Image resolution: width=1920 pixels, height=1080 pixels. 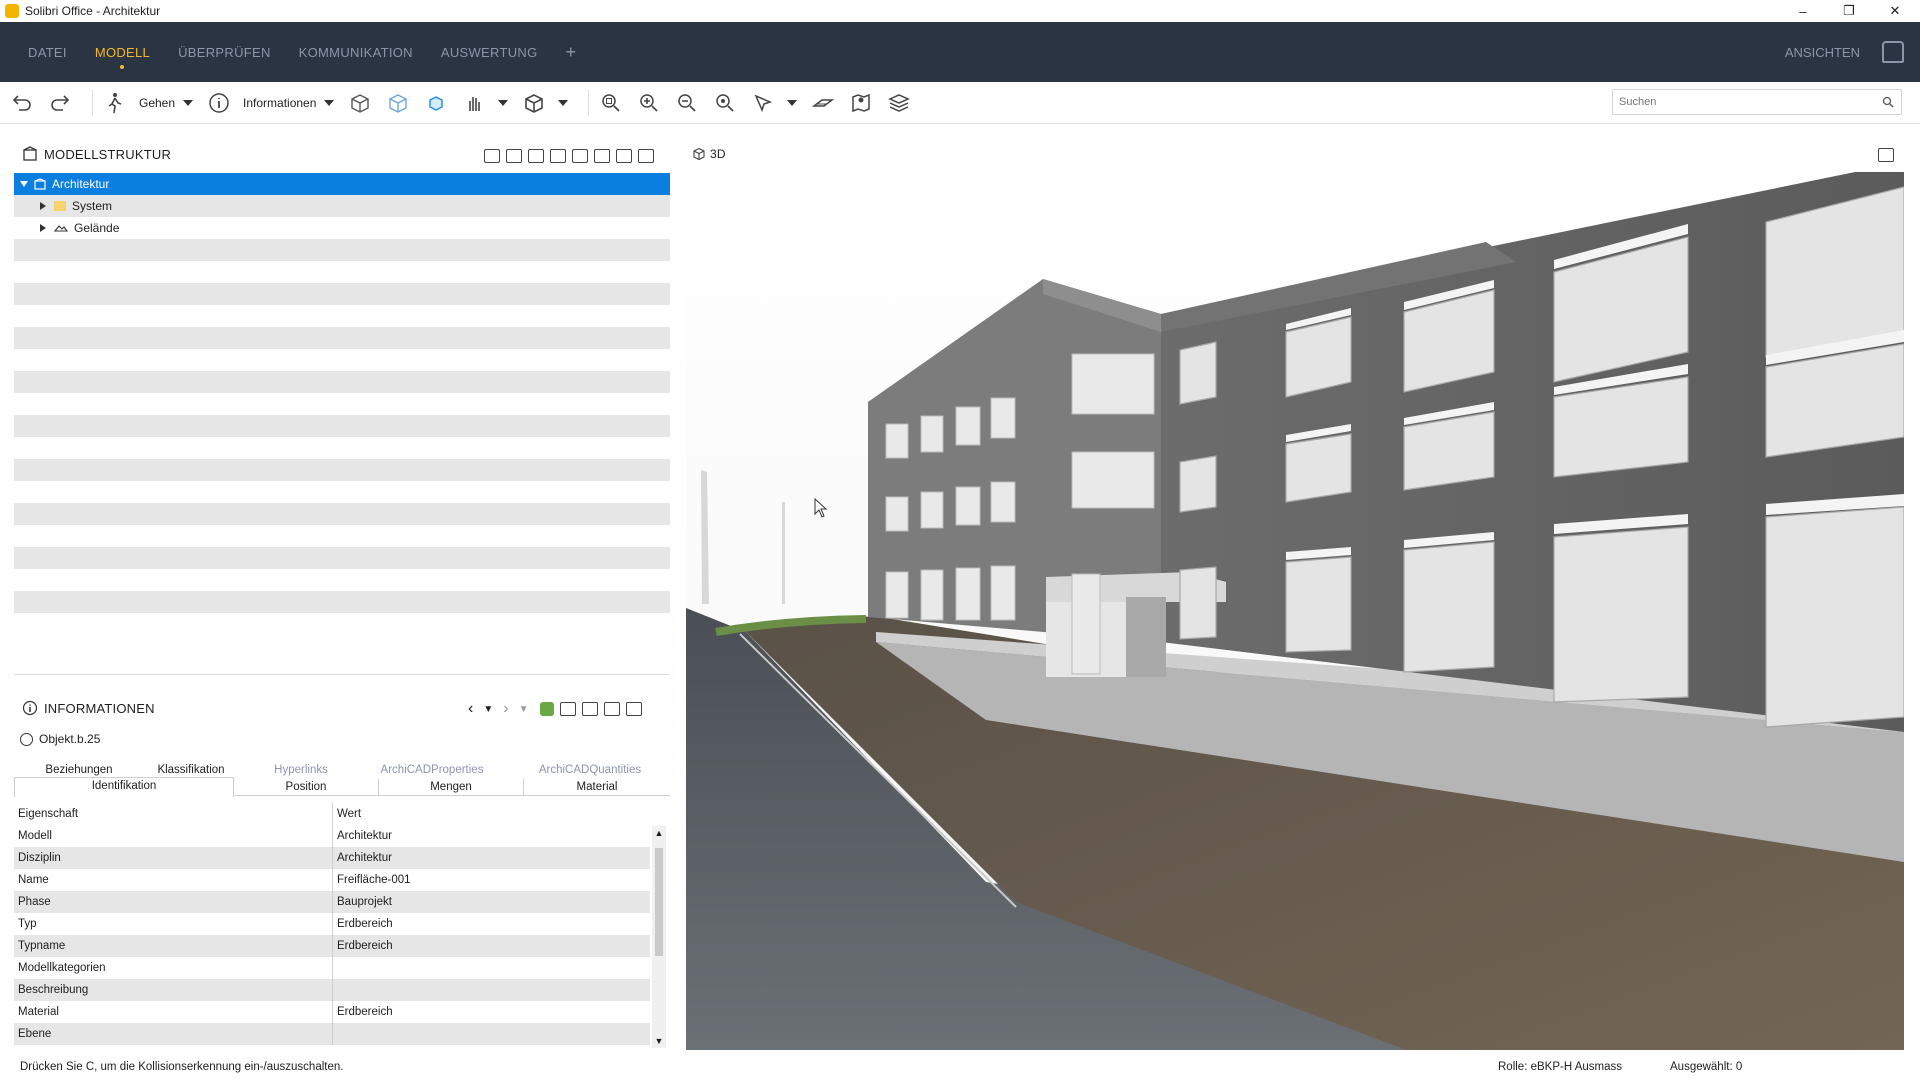 What do you see at coordinates (92, 206) in the screenshot?
I see `tree-item-label: System` at bounding box center [92, 206].